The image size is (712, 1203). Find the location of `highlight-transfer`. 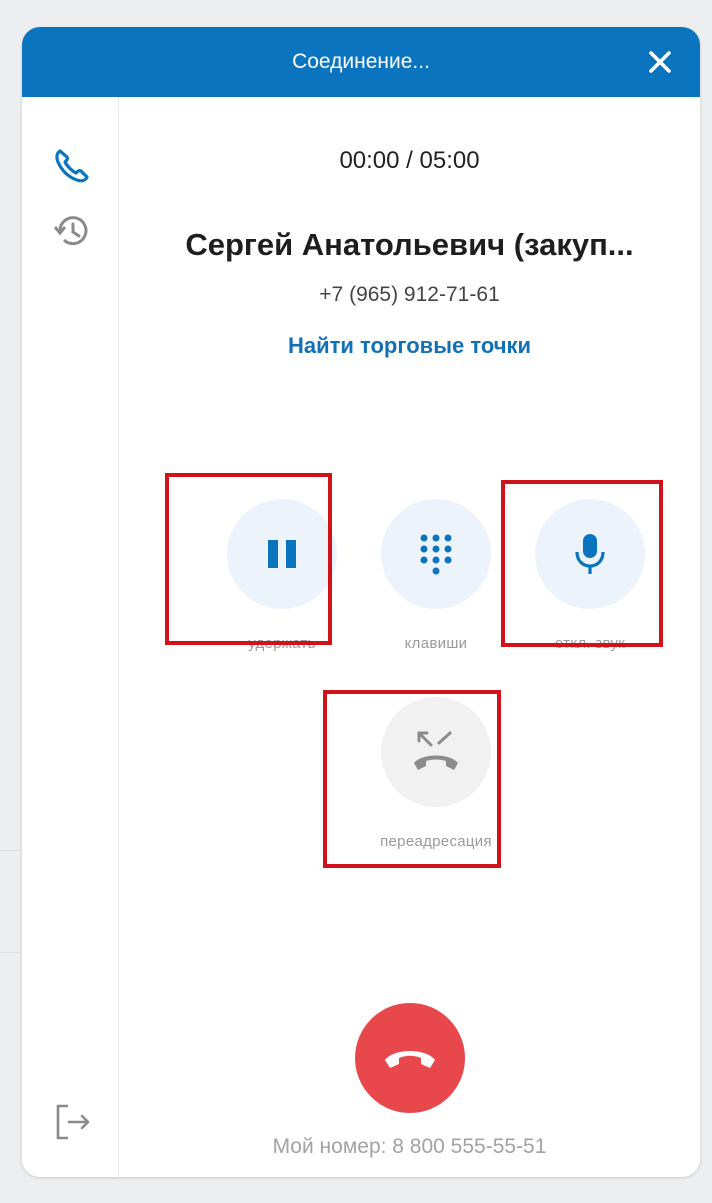

highlight-transfer is located at coordinates (412, 779).